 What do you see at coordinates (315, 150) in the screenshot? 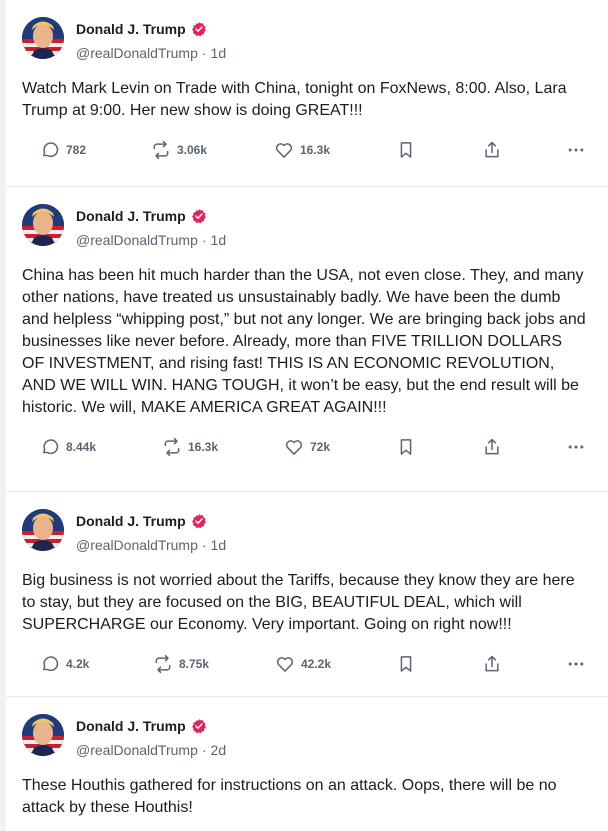
I see `like-count: 16.3k` at bounding box center [315, 150].